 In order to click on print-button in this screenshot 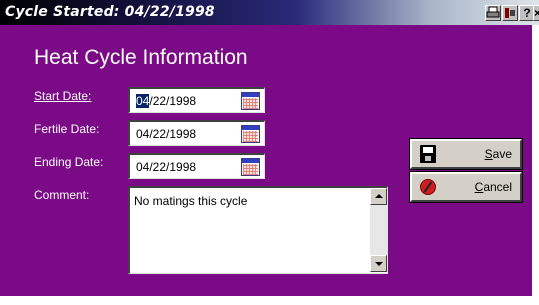, I will do `click(493, 13)`.